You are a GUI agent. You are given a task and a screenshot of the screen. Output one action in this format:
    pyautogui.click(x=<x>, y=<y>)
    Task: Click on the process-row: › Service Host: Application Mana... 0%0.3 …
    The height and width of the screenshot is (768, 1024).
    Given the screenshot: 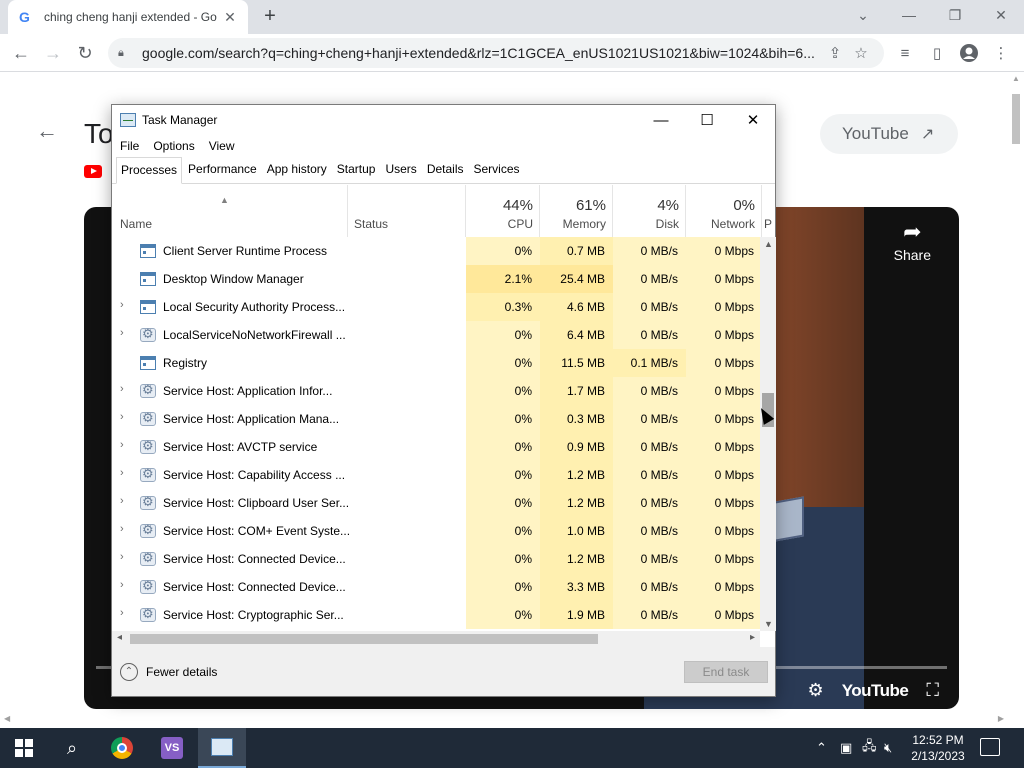 What is the action you would take?
    pyautogui.click(x=437, y=419)
    